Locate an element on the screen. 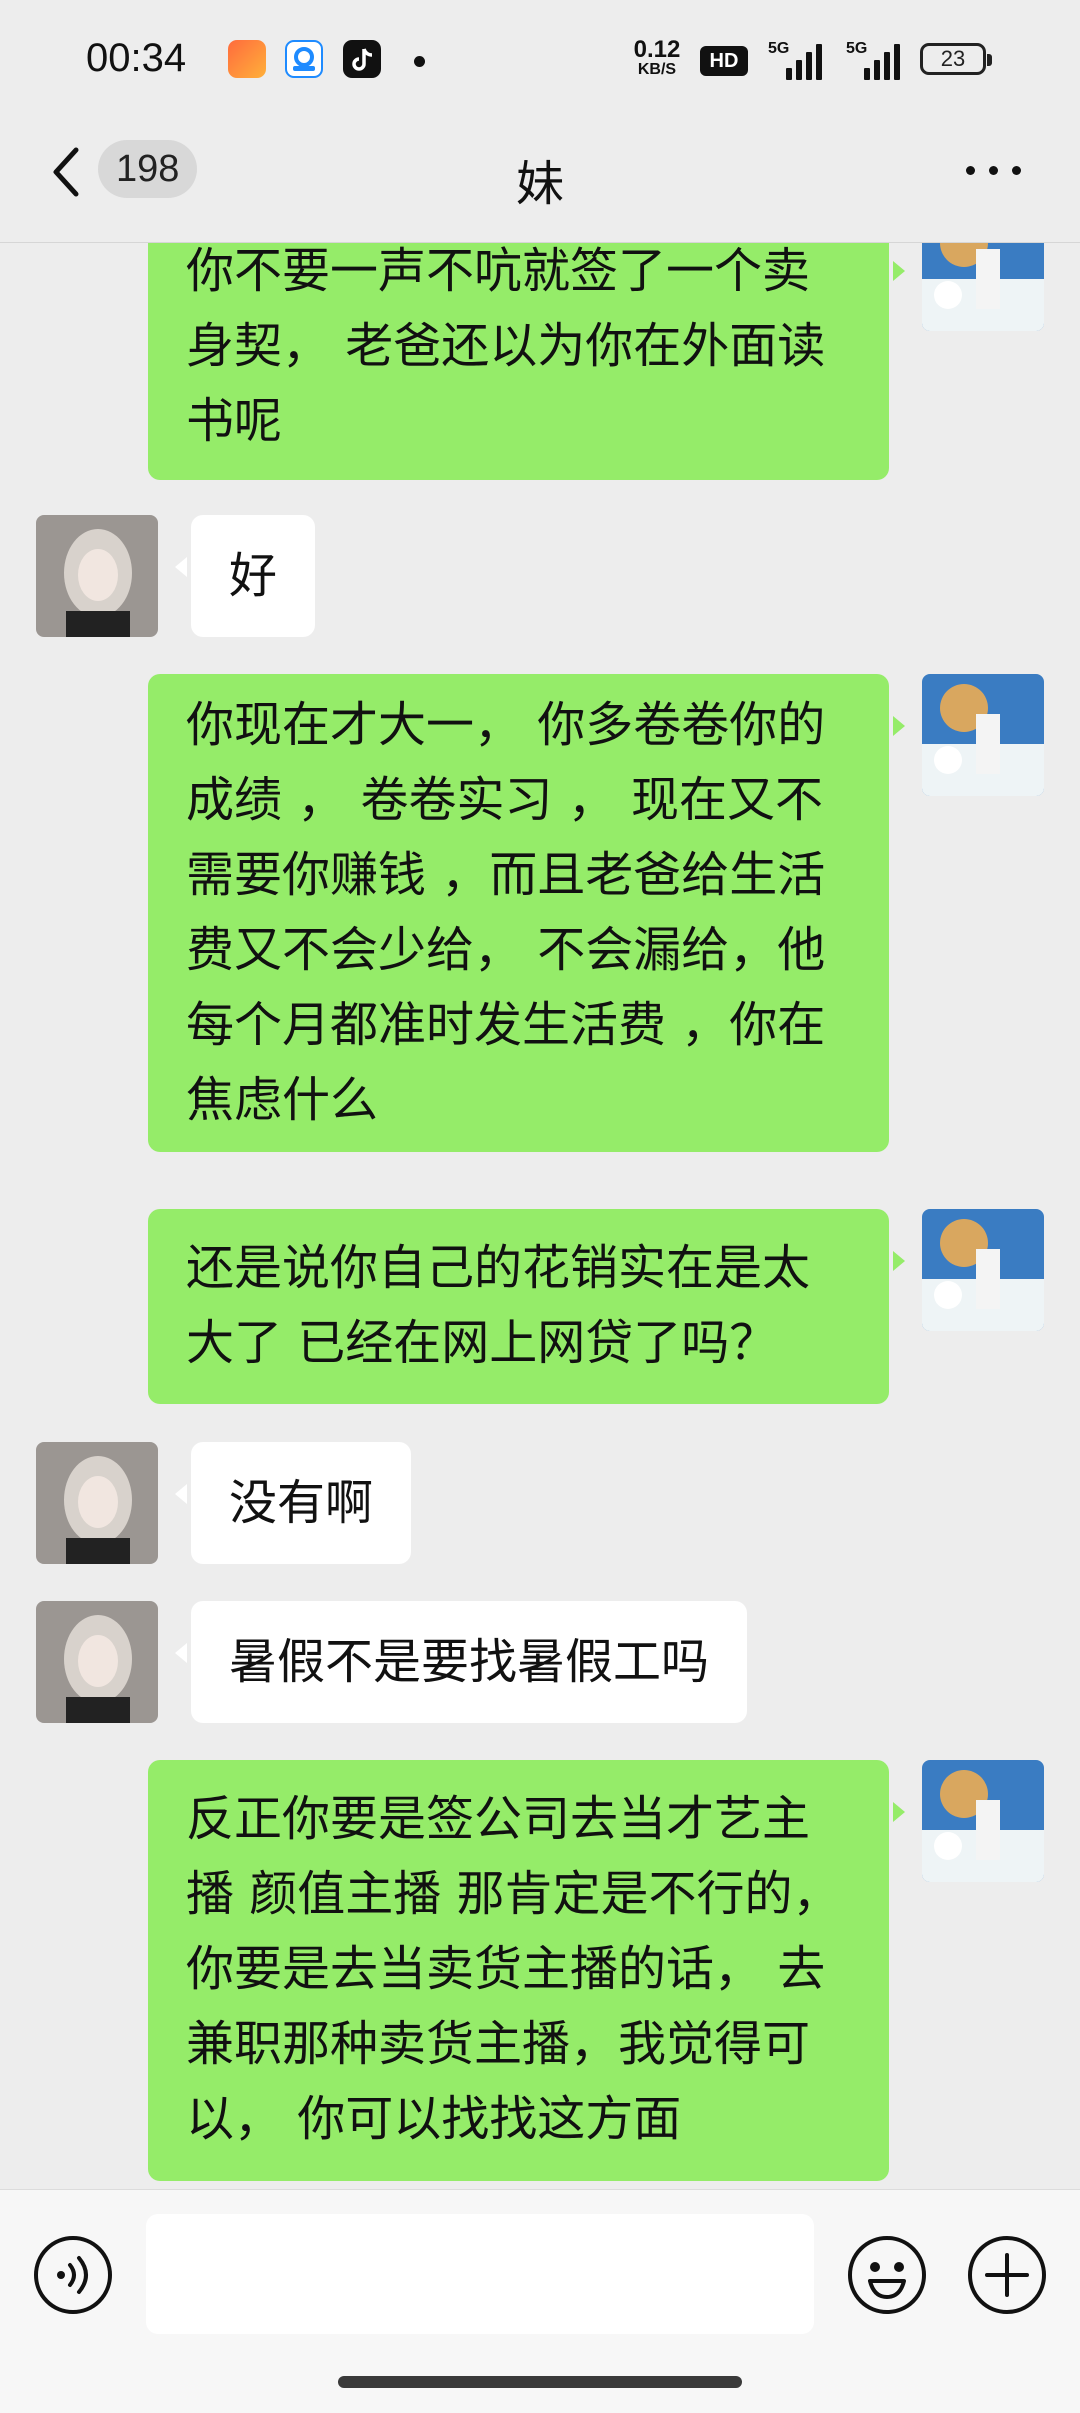 The width and height of the screenshot is (1080, 2413). message-input is located at coordinates (480, 2274).